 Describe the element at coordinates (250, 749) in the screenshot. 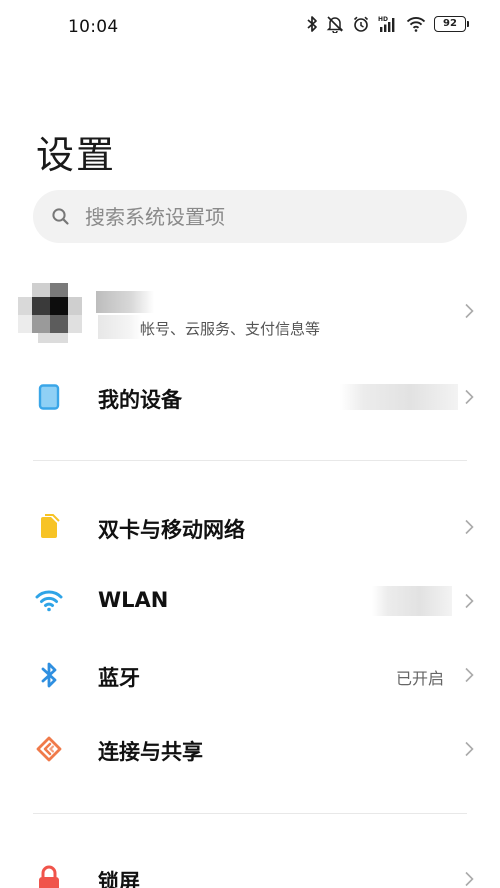

I see `settings-item-connection-sharing: 连接与共享` at that location.